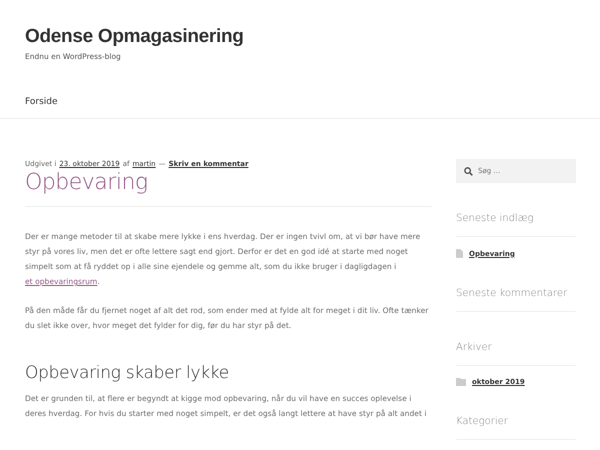  I want to click on widget-title: Arkiver, so click(474, 347).